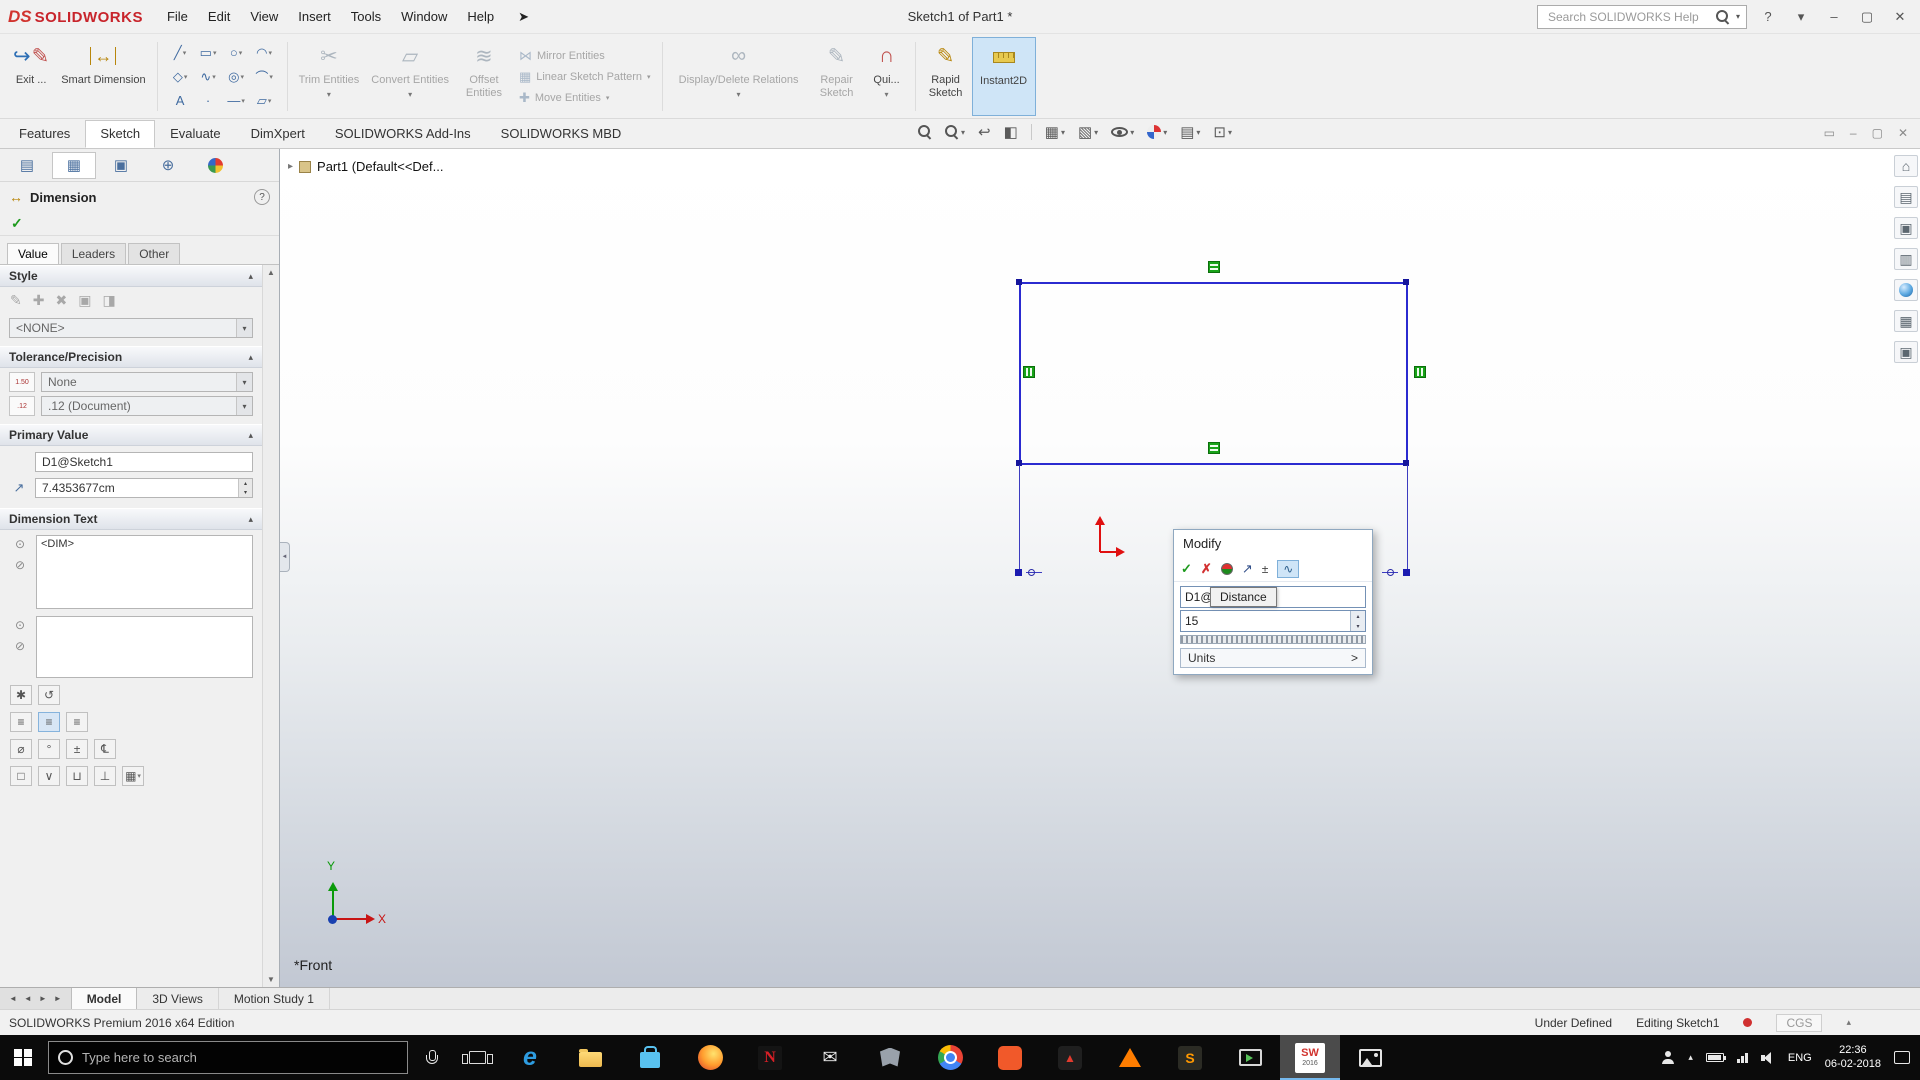  I want to click on rapid-sketch-button: ✎ Rapid Sketch, so click(946, 76).